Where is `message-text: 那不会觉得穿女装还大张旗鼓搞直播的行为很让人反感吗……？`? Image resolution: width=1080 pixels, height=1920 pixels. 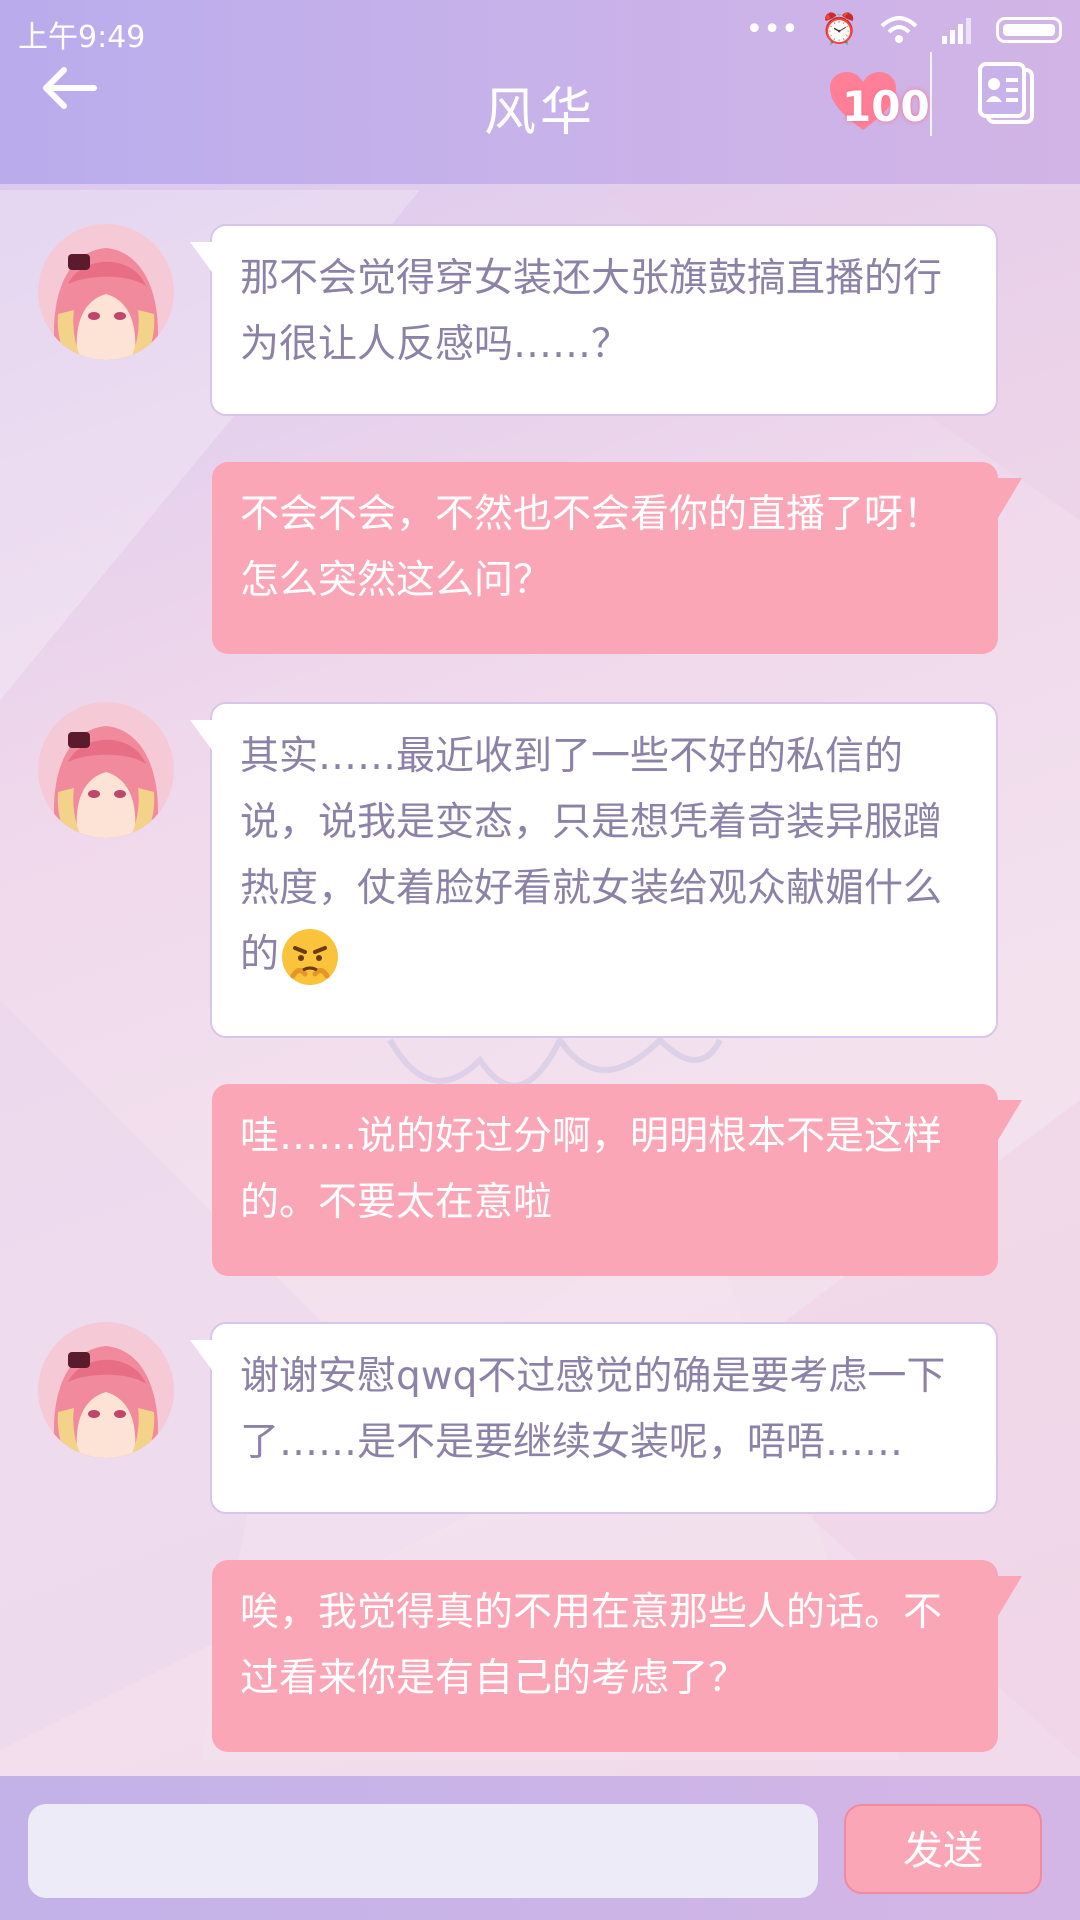 message-text: 那不会觉得穿女装还大张旗鼓搞直播的行为很让人反感吗……？ is located at coordinates (591, 311).